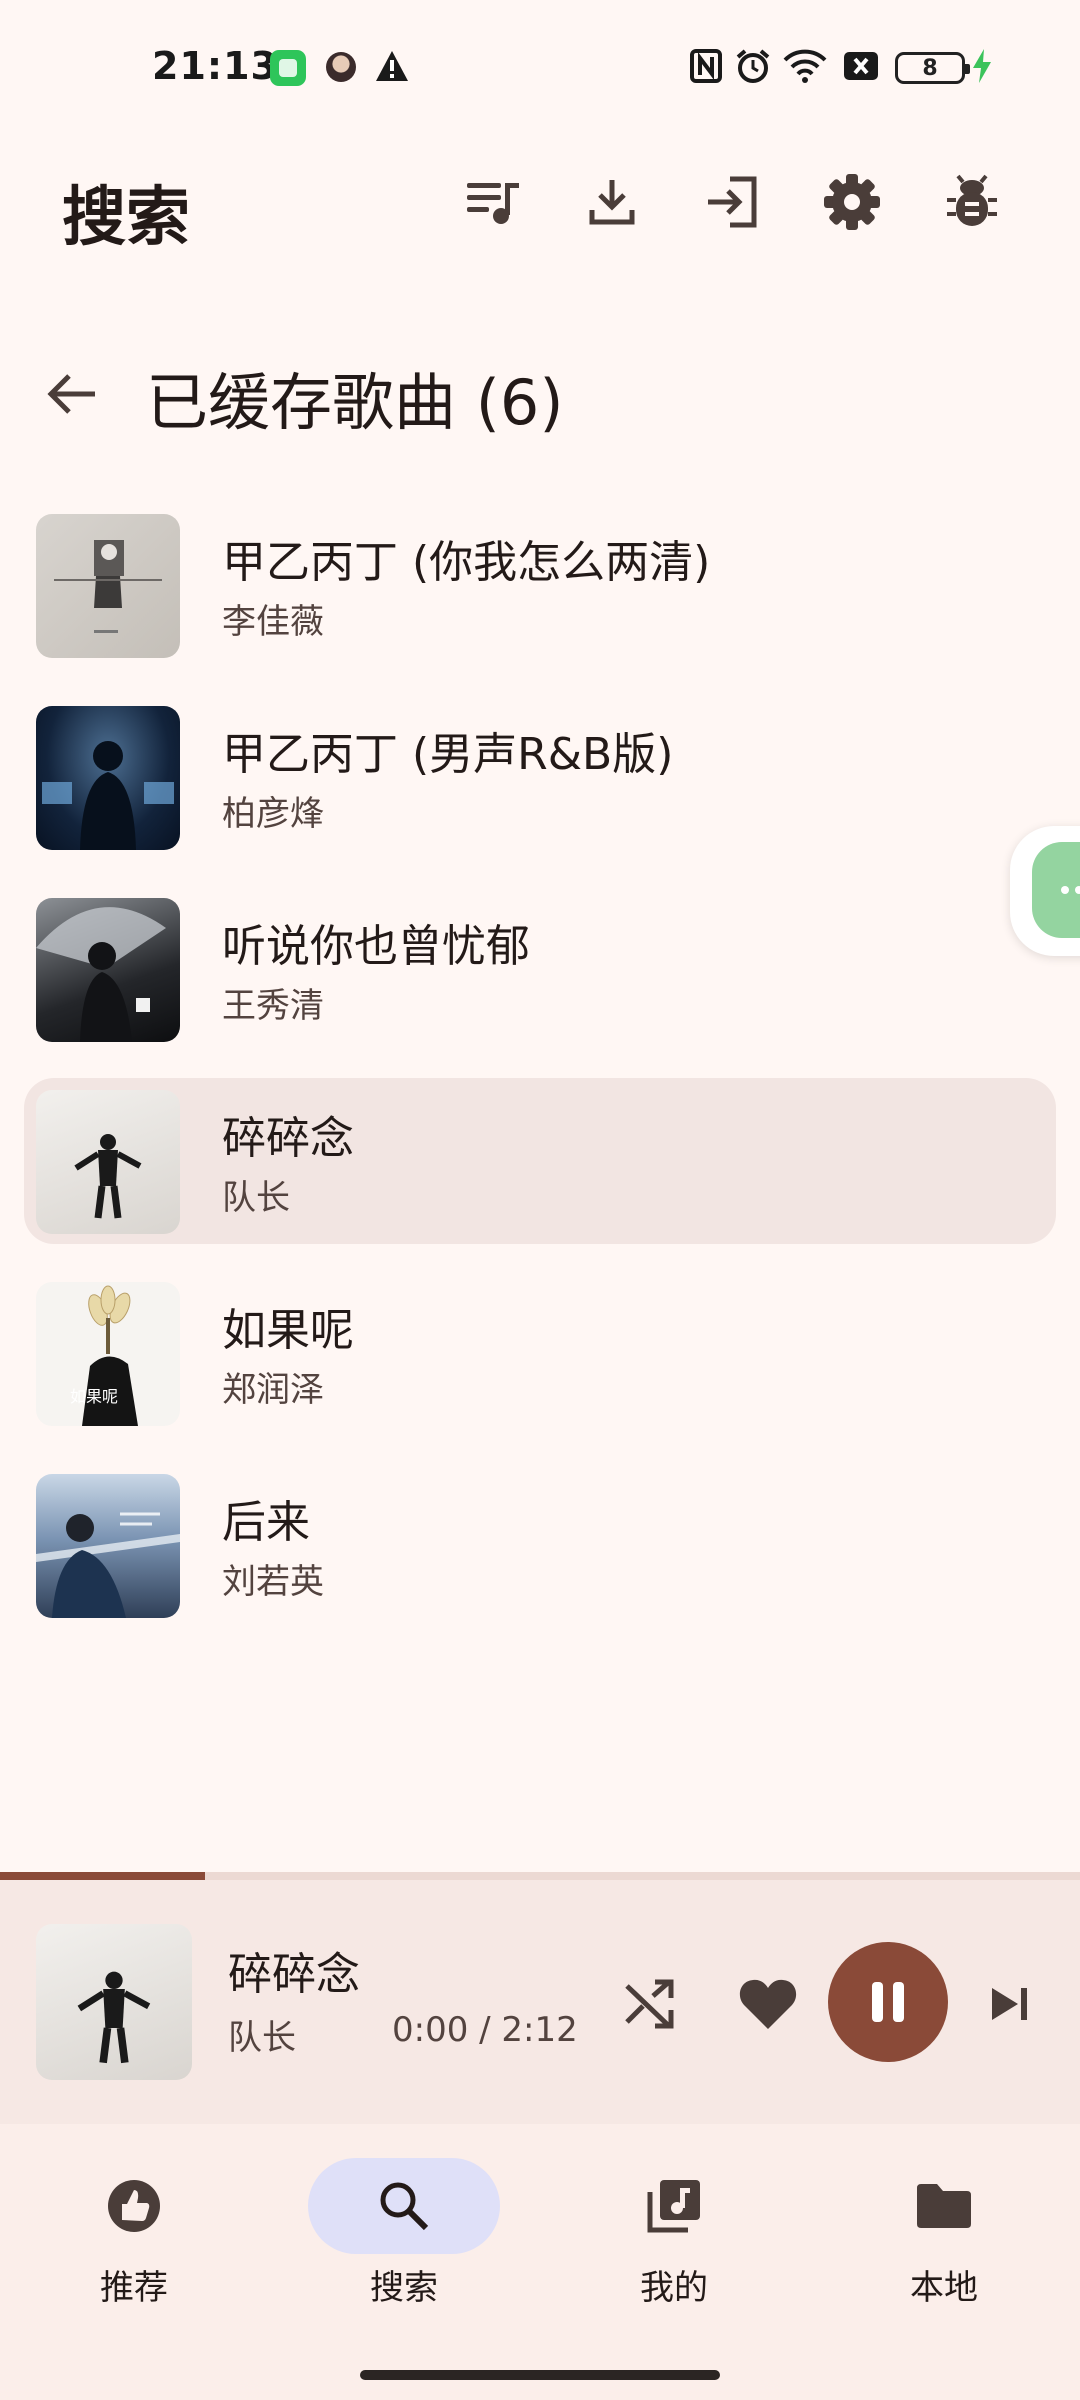  Describe the element at coordinates (114, 2002) in the screenshot. I see `now-playing-cover` at that location.